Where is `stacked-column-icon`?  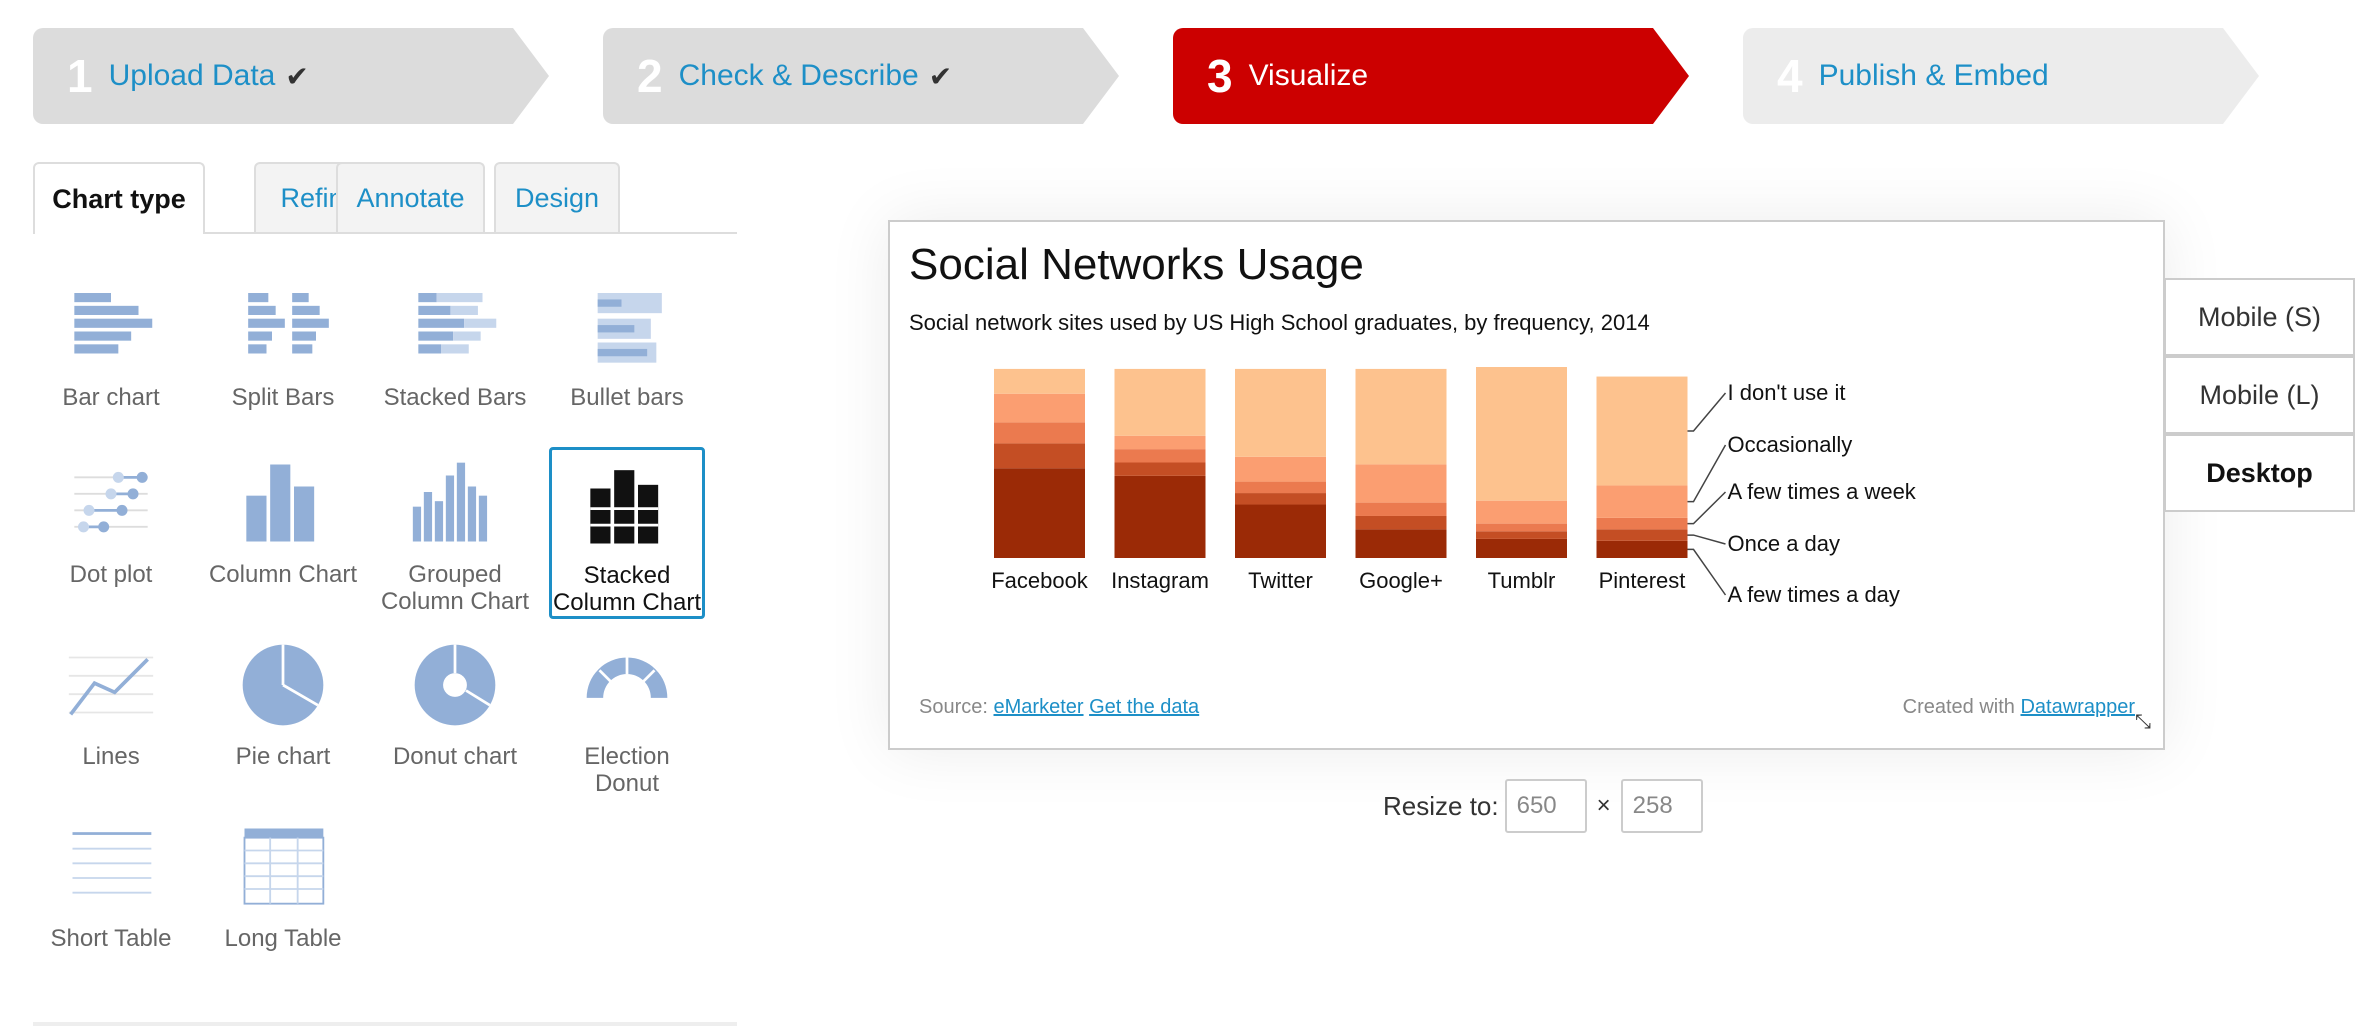
stacked-column-icon is located at coordinates (624, 507).